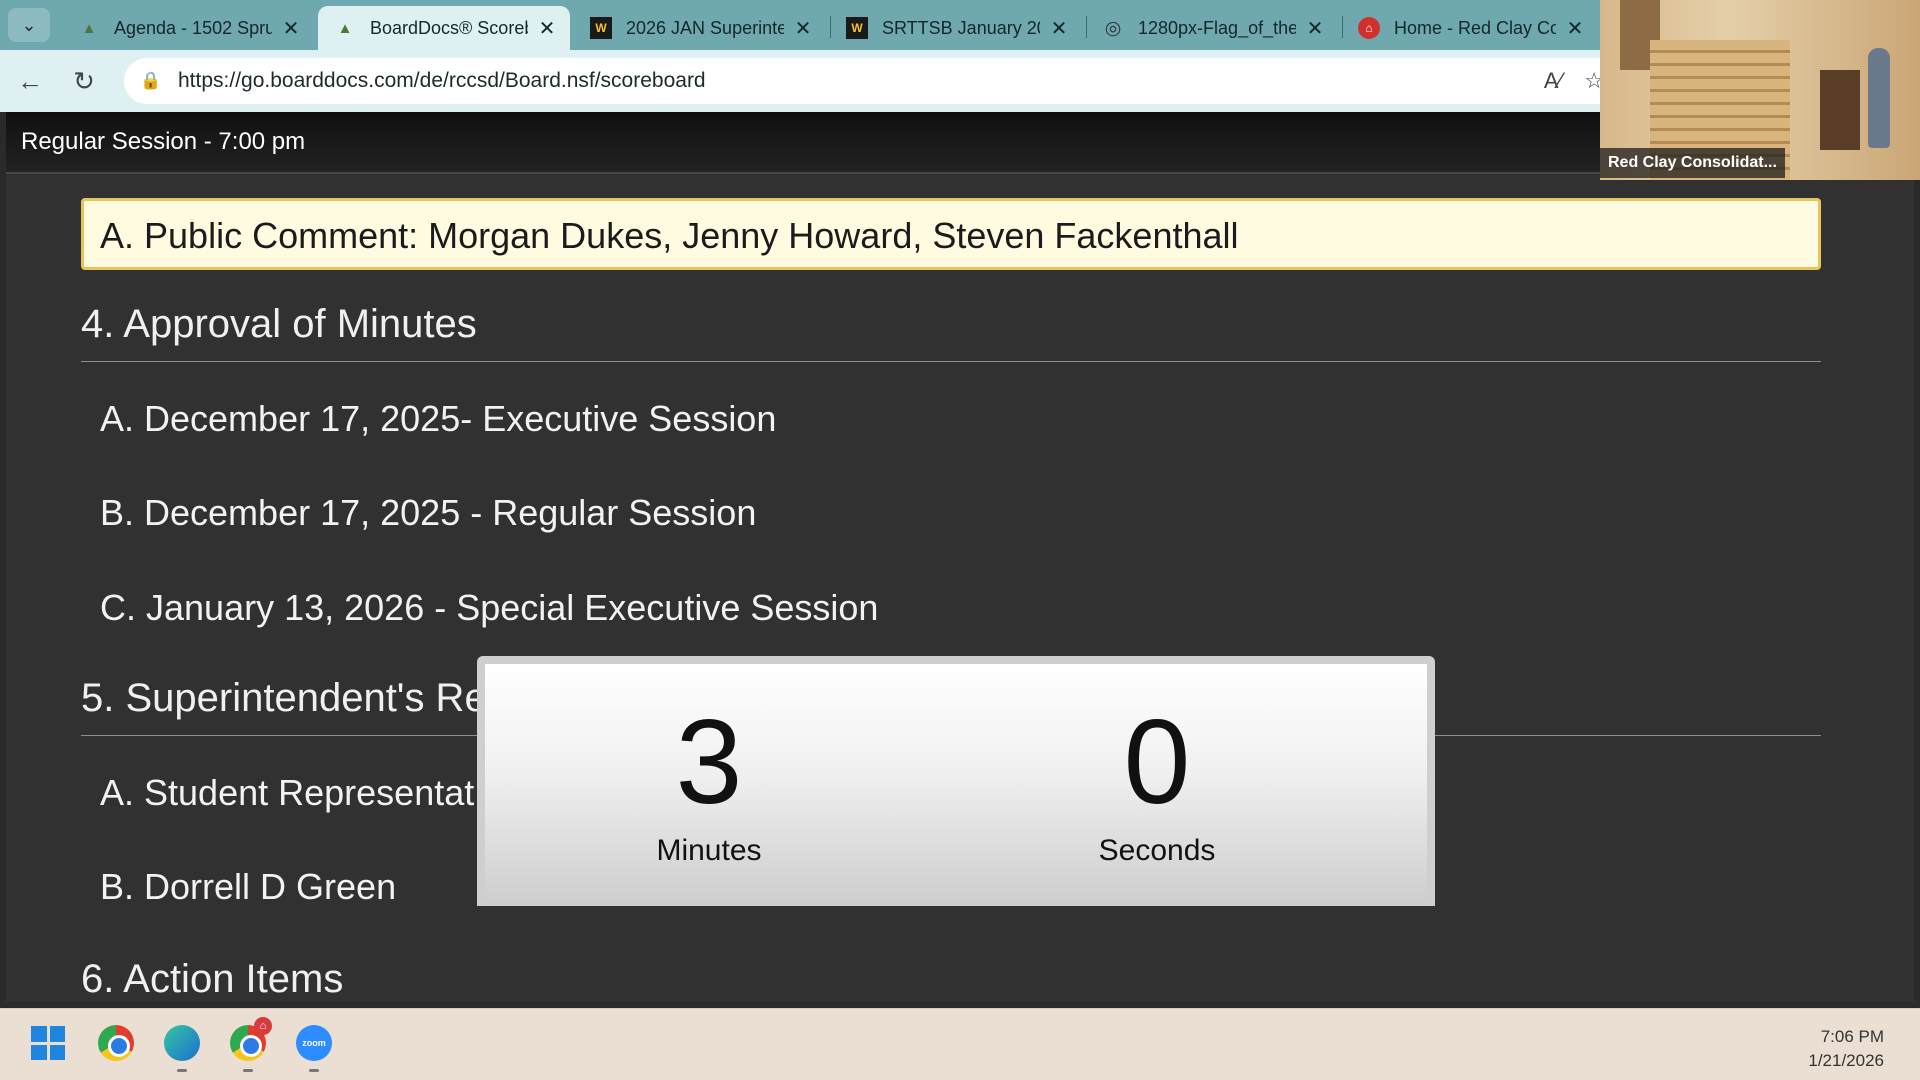 This screenshot has width=1920, height=1080. Describe the element at coordinates (705, 27) in the screenshot. I see `tab-title: 2026 JAN Superinten` at that location.